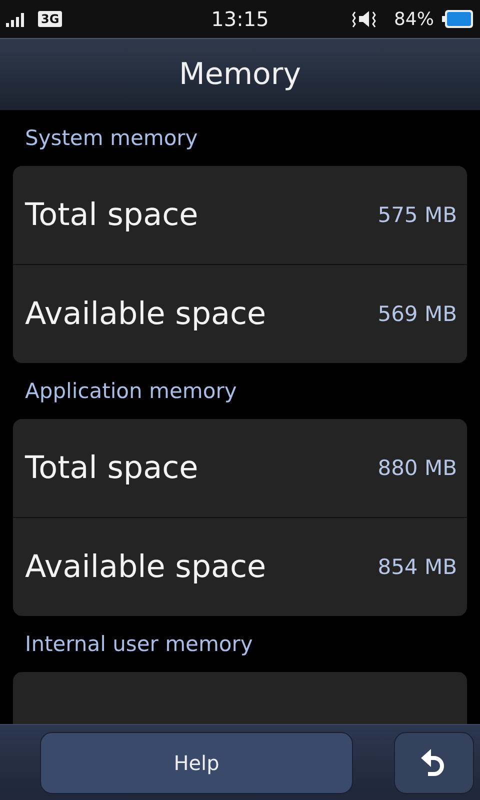 Image resolution: width=480 pixels, height=800 pixels. Describe the element at coordinates (417, 567) in the screenshot. I see `row-value: 854 MB` at that location.